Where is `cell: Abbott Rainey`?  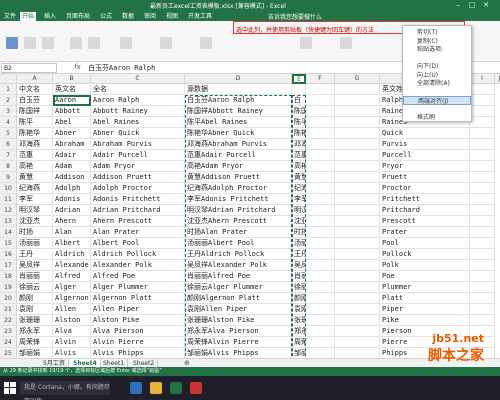
cell: Abbott Rainey is located at coordinates (138, 111).